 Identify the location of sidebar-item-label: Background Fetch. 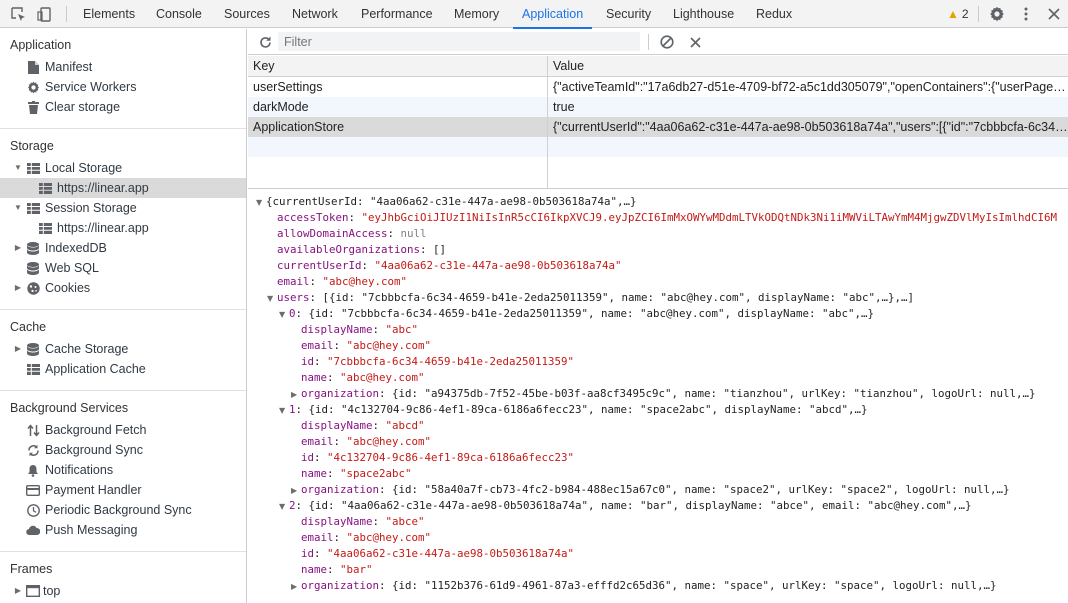
(96, 430).